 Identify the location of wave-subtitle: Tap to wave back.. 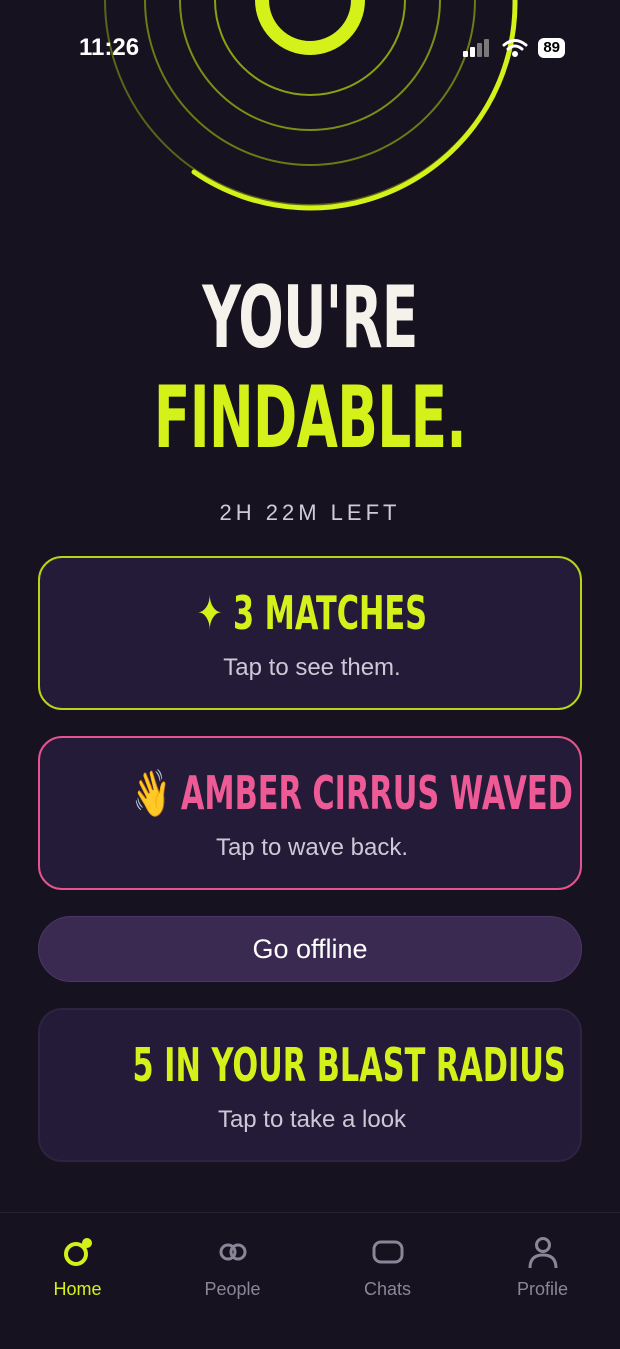
(312, 847).